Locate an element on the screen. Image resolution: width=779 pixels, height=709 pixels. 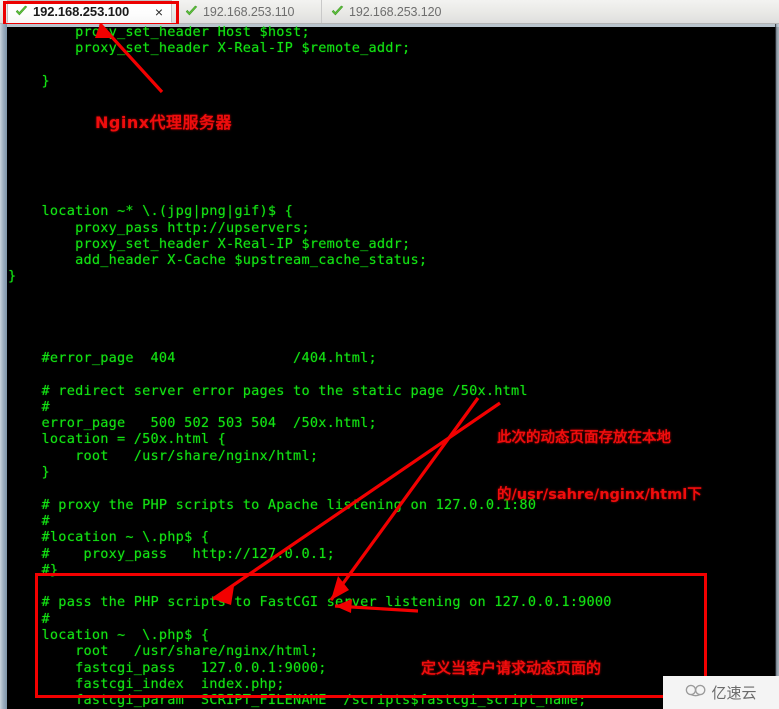
terminal-line: fastcgi_pass 127.0.0.1:9000; is located at coordinates (167, 667).